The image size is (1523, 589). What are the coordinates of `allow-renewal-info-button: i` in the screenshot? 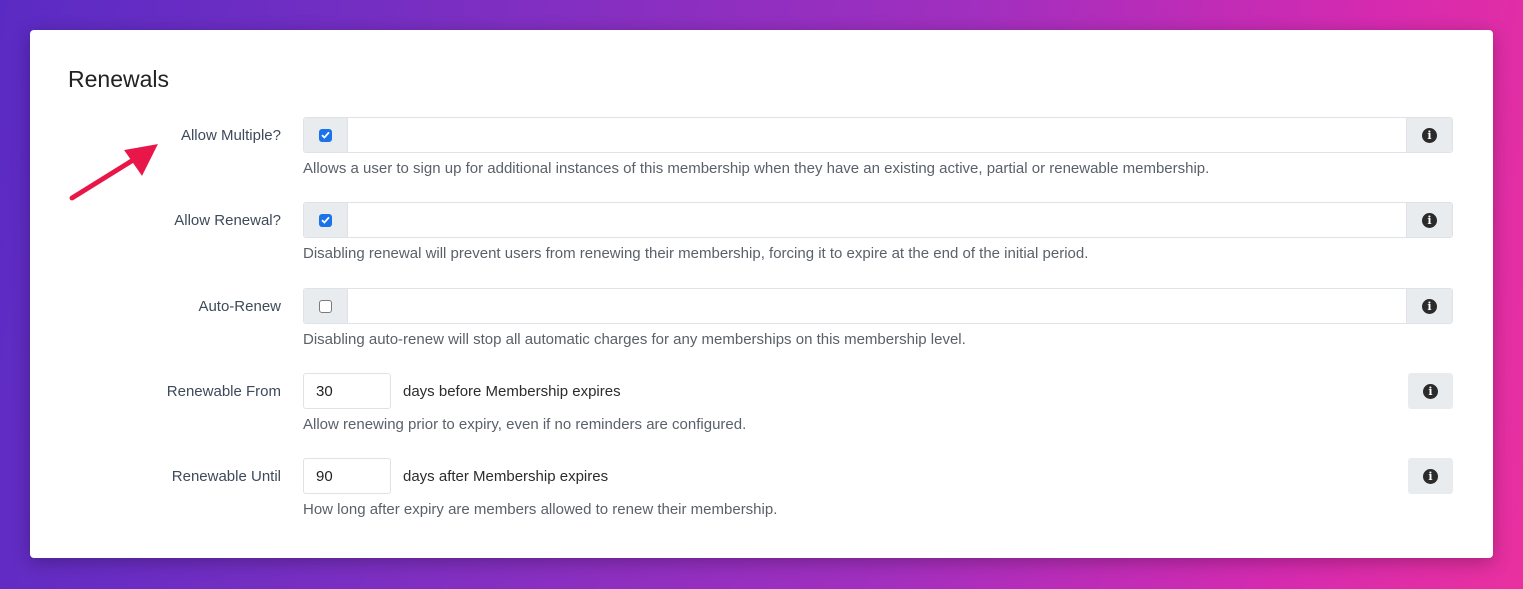 It's located at (1429, 220).